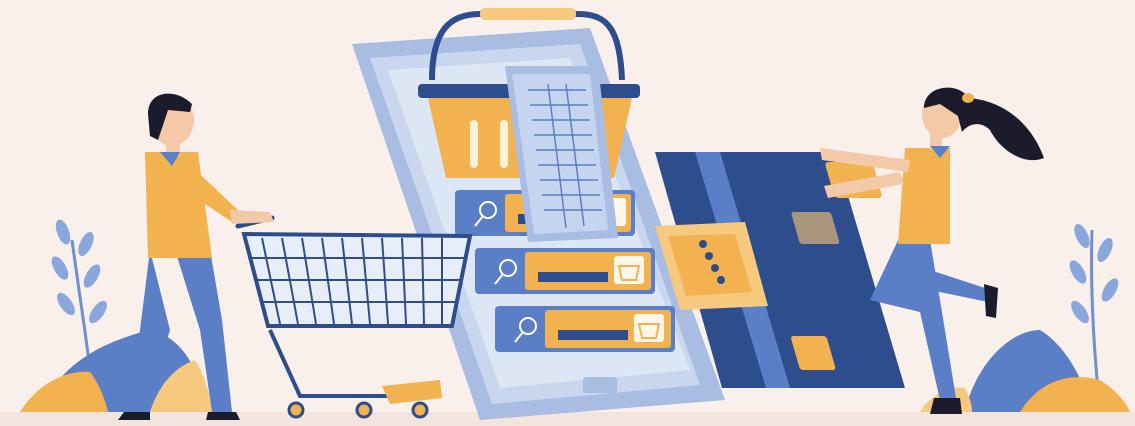 This screenshot has height=426, width=1135. I want to click on shopping-cart, so click(354, 317).